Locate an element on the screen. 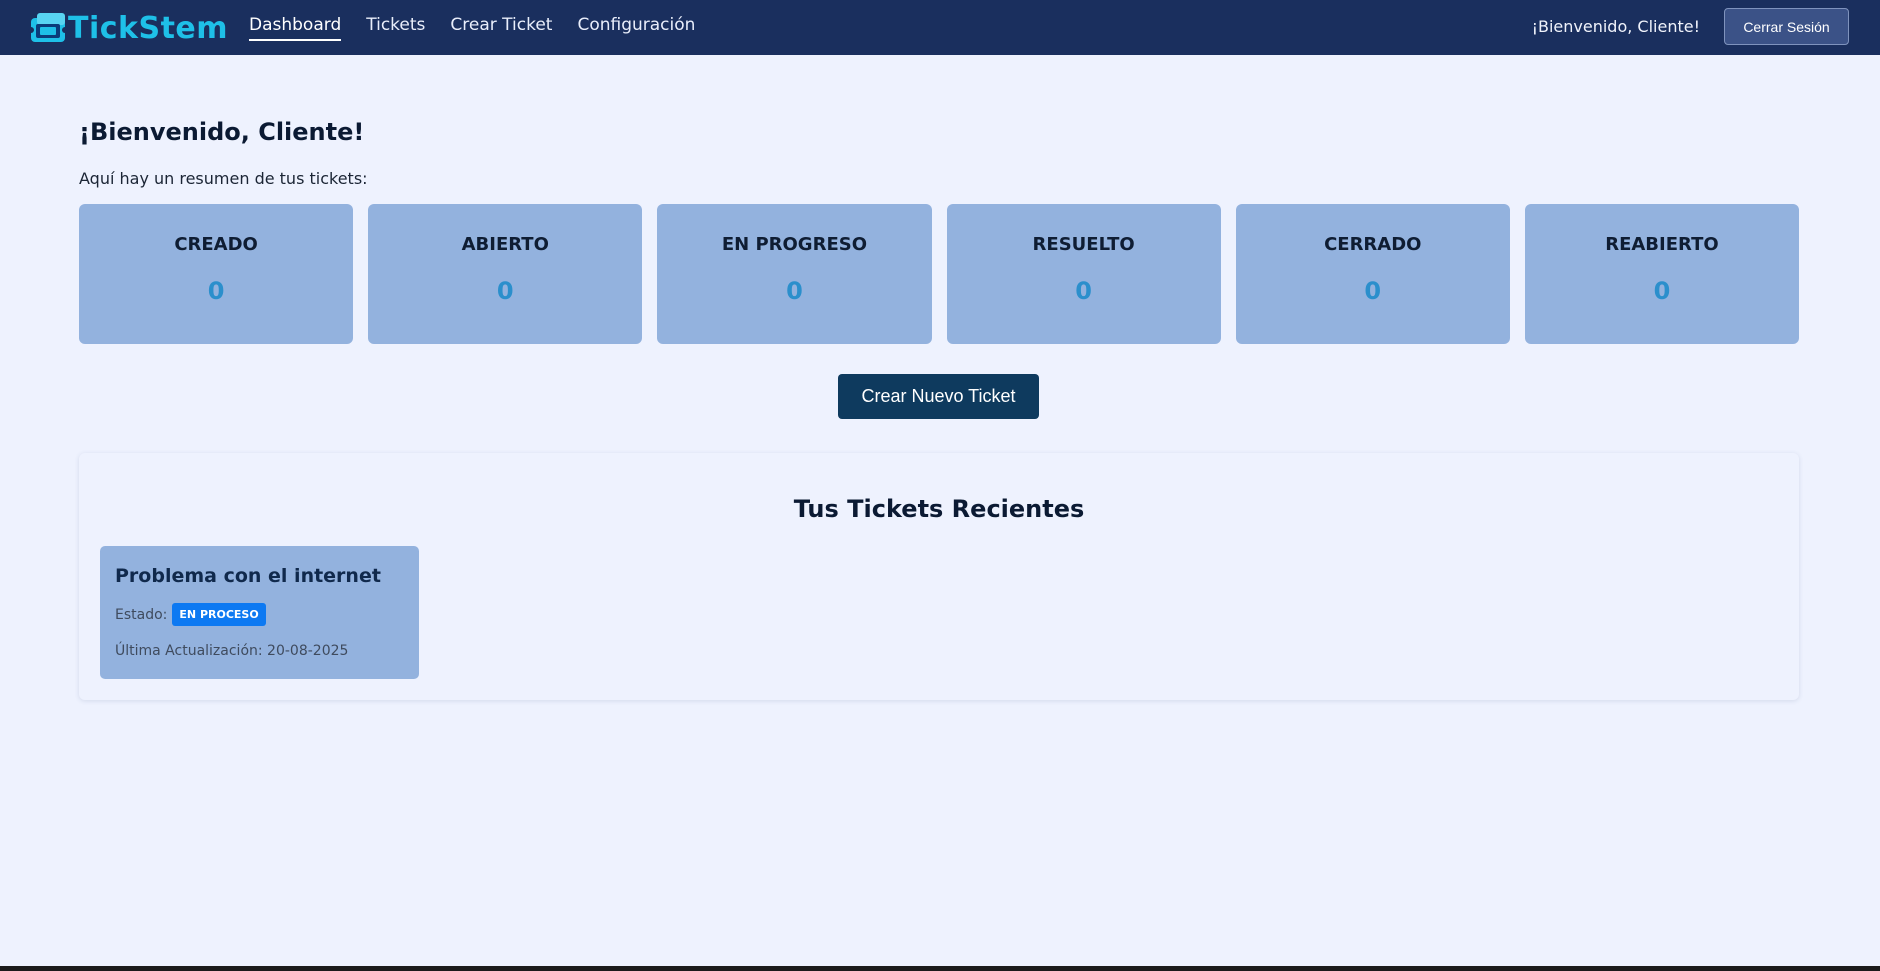 This screenshot has width=1880, height=971. stat-label: EN PROGRESO is located at coordinates (794, 244).